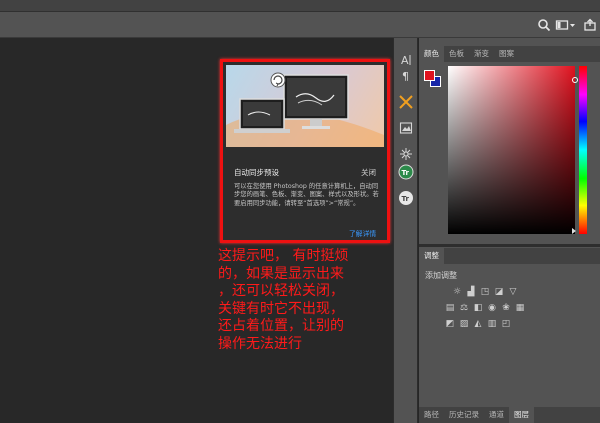 The width and height of the screenshot is (600, 423). I want to click on annotation-line: ，还可以轻松关闭，, so click(281, 291).